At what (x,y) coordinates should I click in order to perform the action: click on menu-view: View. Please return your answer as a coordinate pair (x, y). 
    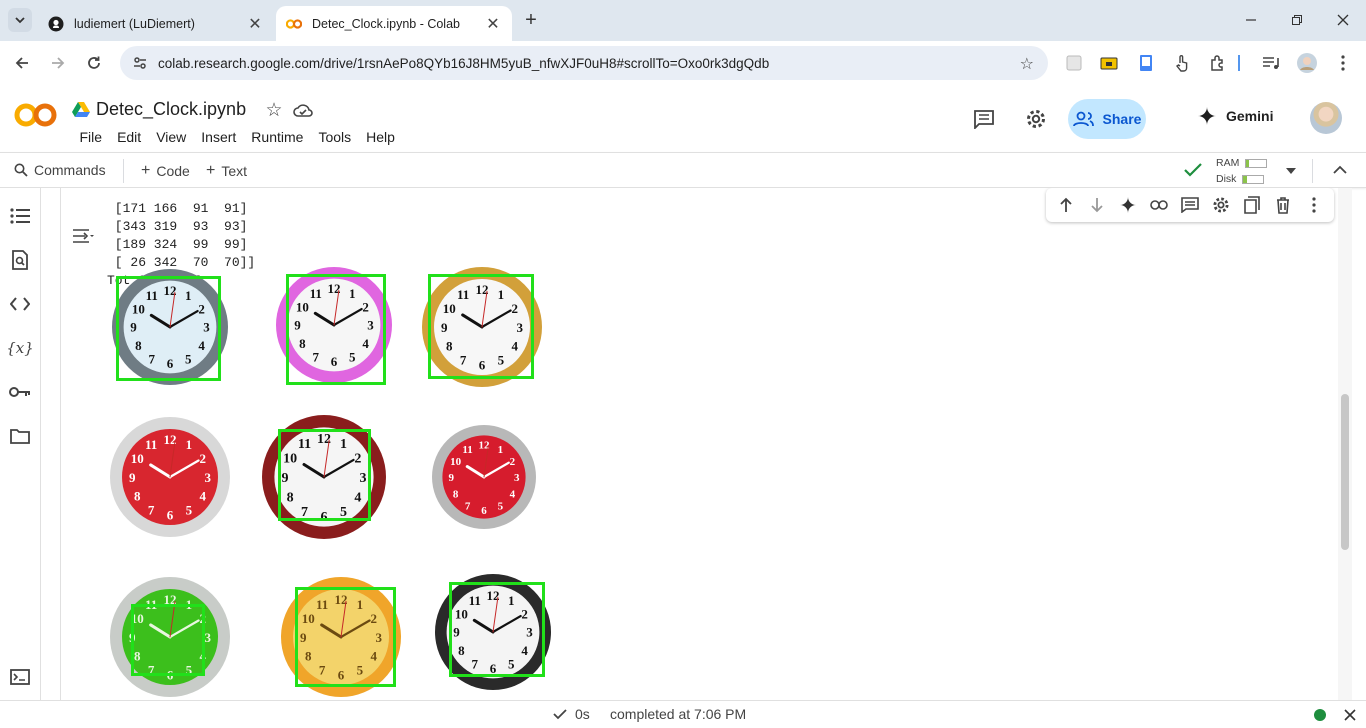
    Looking at the image, I should click on (171, 137).